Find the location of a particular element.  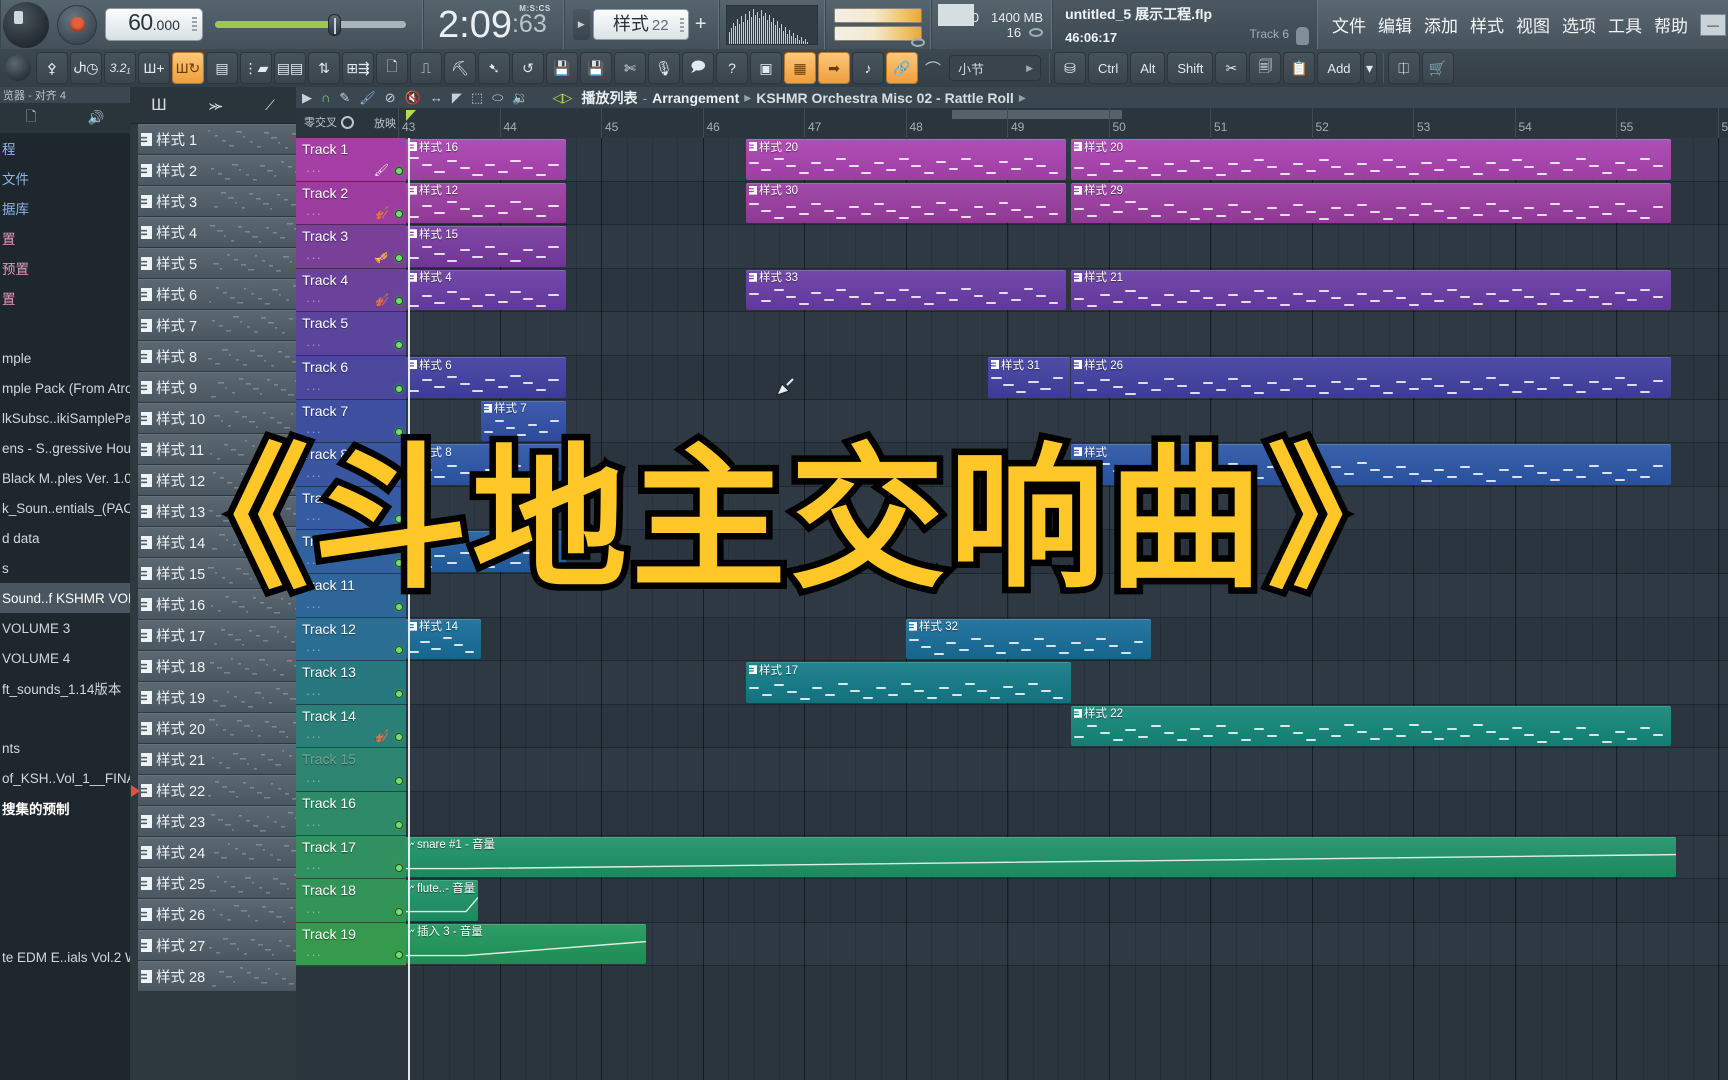

pattern-row: 样式 2 is located at coordinates (217, 170).